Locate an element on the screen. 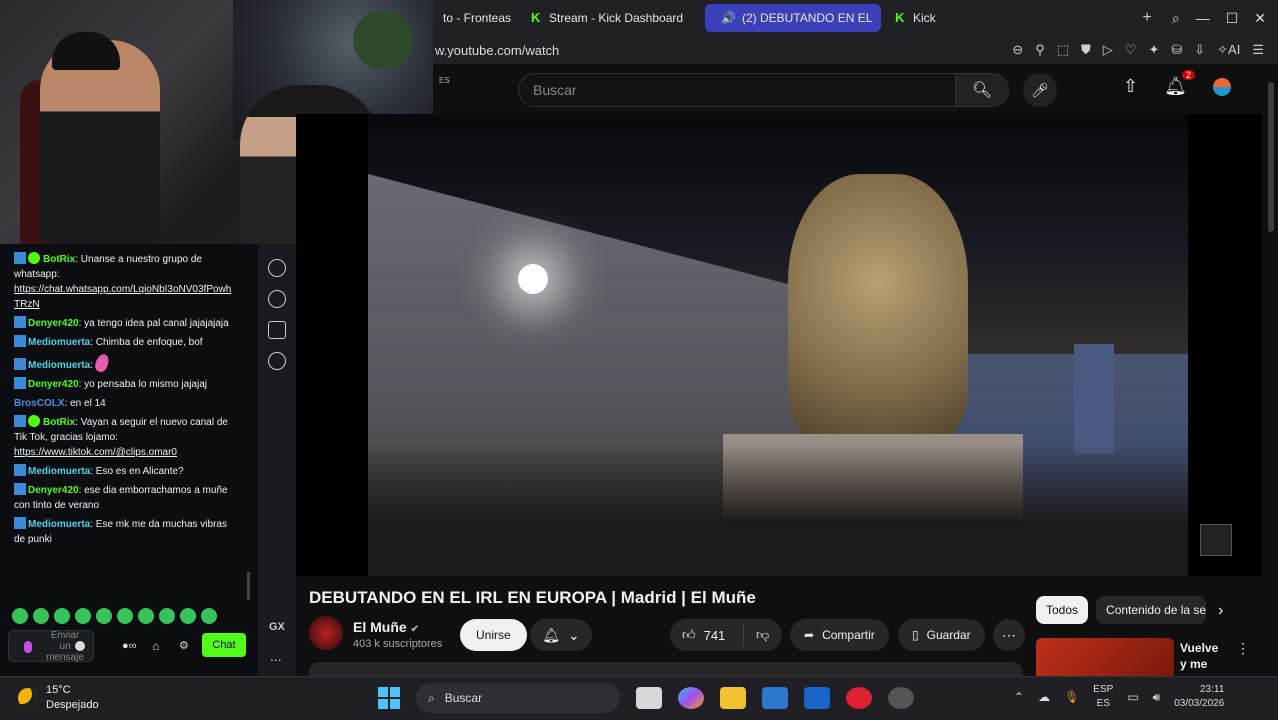 The height and width of the screenshot is (720, 1278). task-view-icon is located at coordinates (649, 698).